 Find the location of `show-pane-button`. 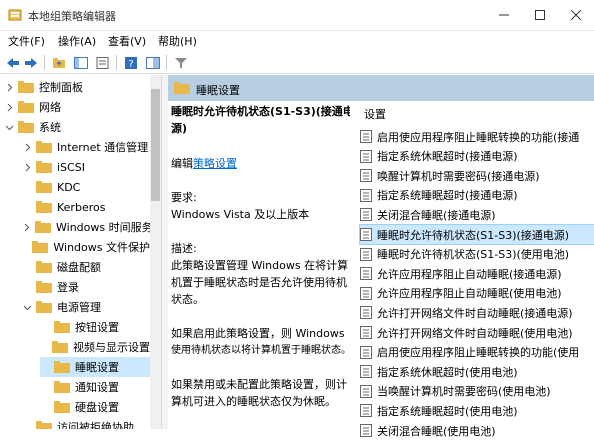

show-pane-button is located at coordinates (152, 62).